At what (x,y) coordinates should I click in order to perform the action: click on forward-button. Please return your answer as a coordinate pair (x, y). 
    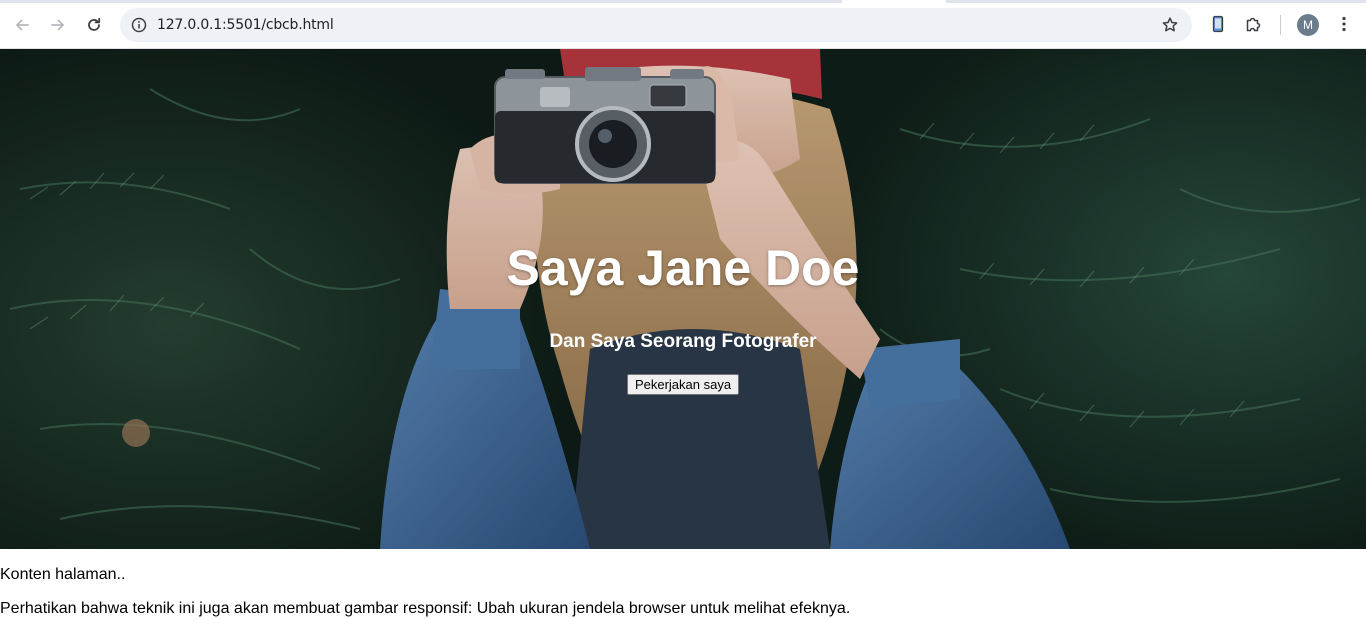
    Looking at the image, I should click on (58, 25).